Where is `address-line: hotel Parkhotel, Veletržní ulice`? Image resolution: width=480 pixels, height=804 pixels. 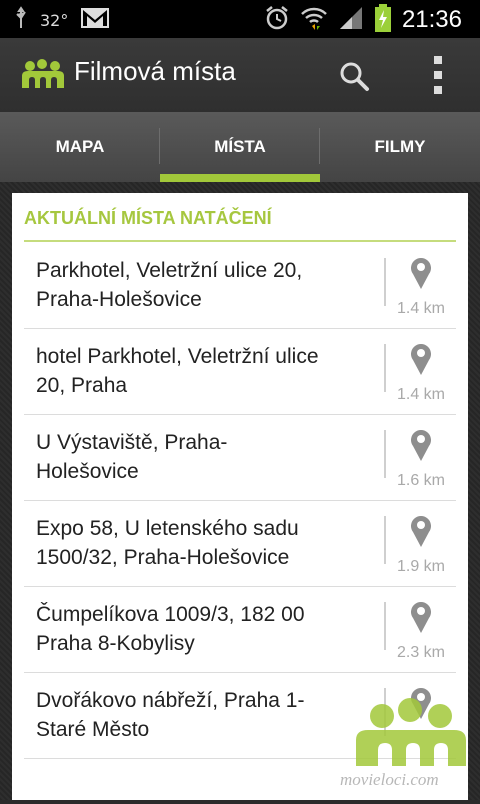 address-line: hotel Parkhotel, Veletržní ulice is located at coordinates (177, 356).